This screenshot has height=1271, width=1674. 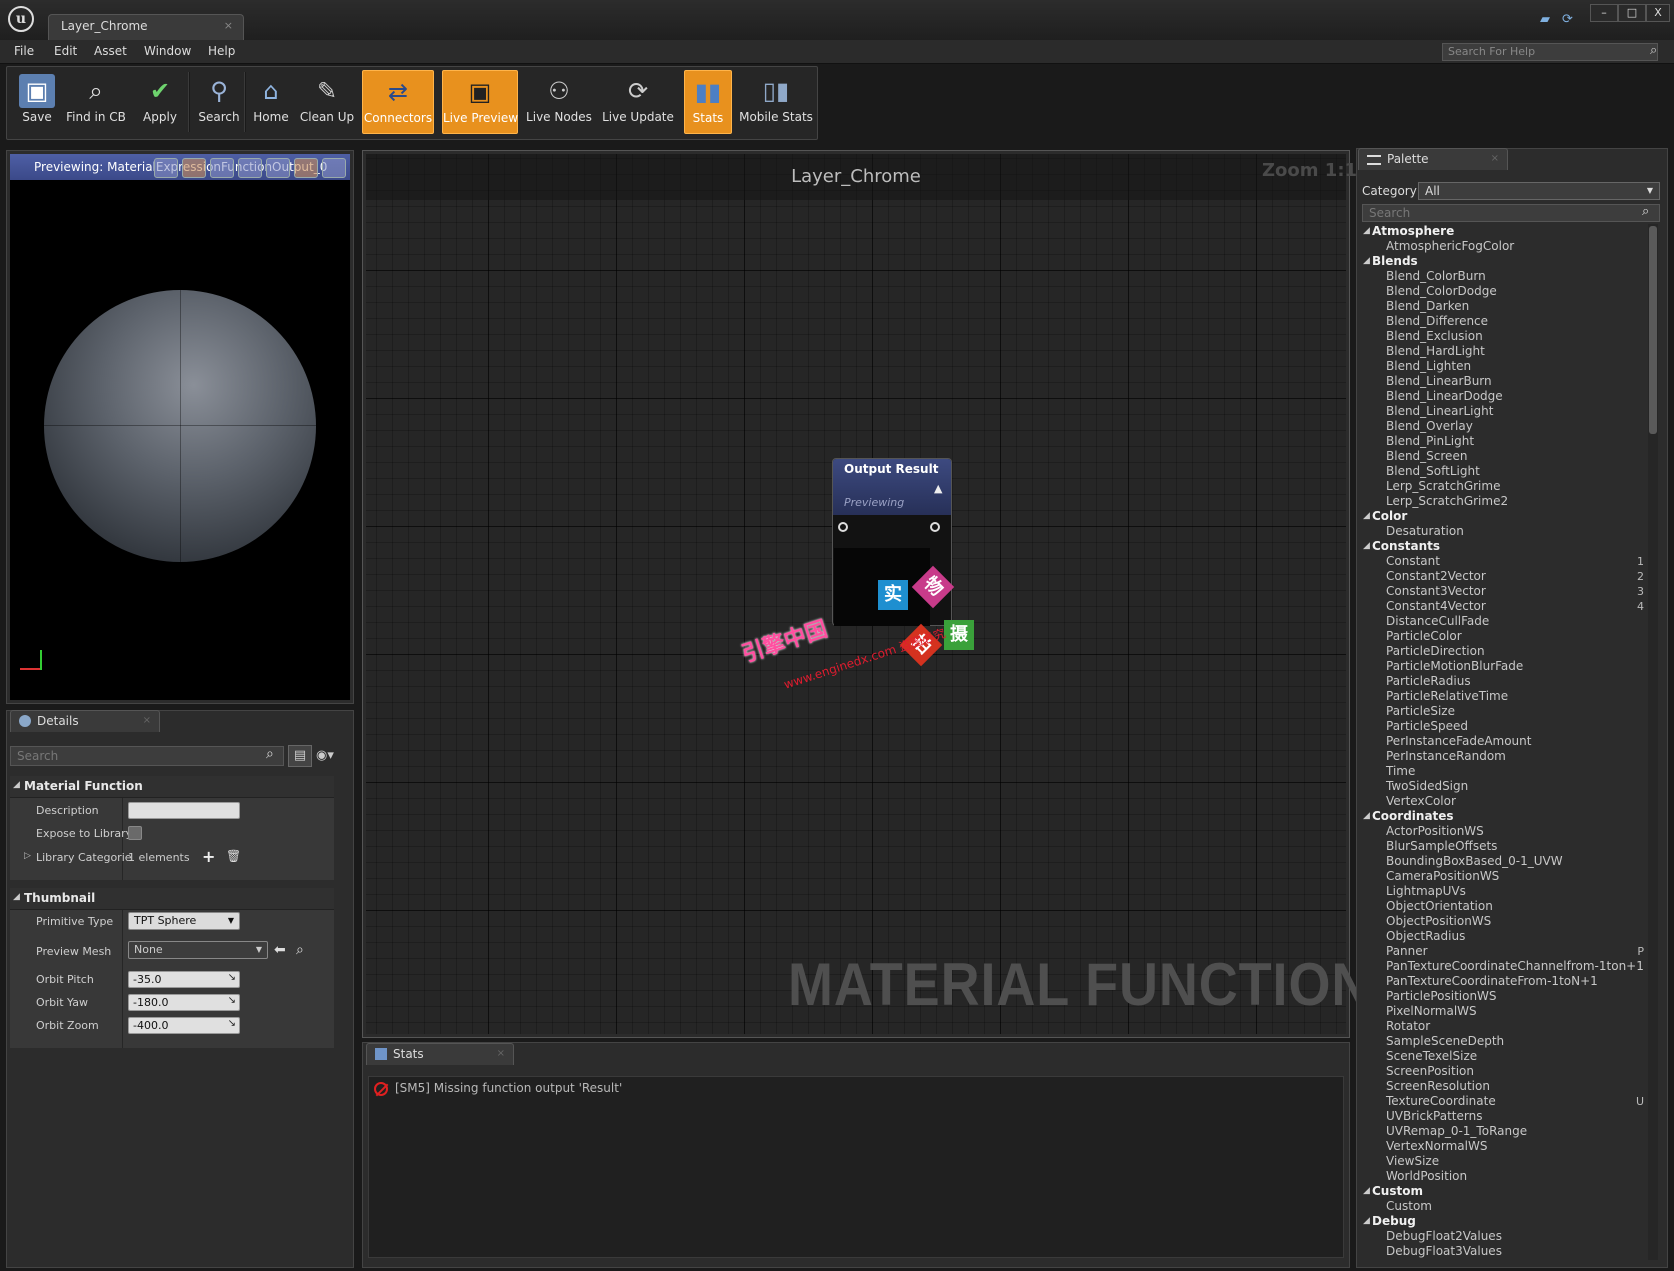 What do you see at coordinates (1505, 741) in the screenshot?
I see `palette-item: PerInstanceFadeAmount` at bounding box center [1505, 741].